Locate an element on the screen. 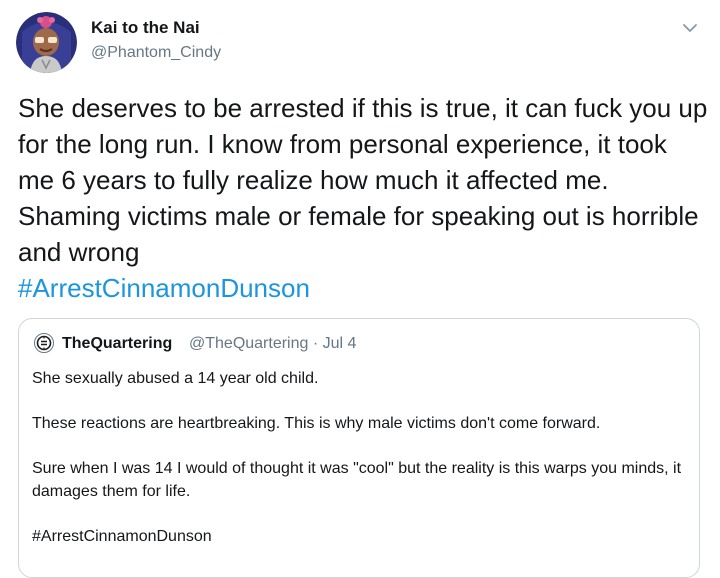  quoted-paragraph: She sexually abused a 14 year old child. is located at coordinates (175, 378).